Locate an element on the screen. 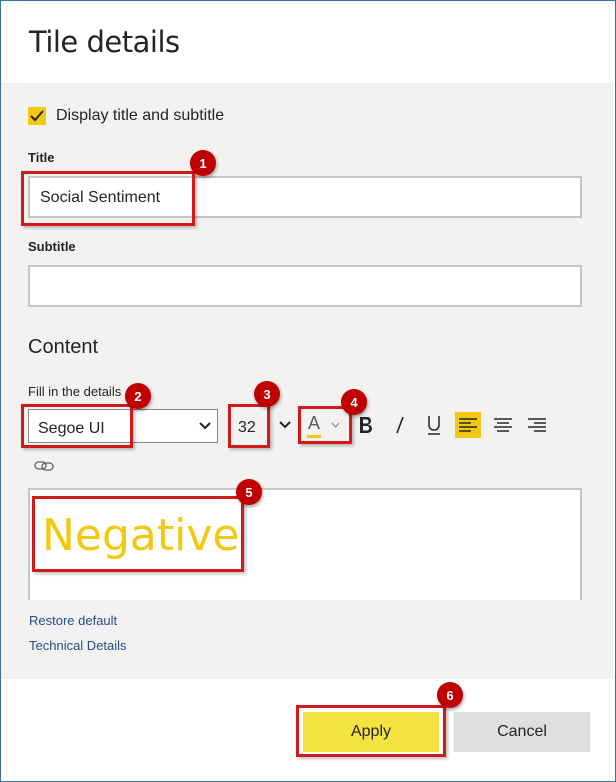  dialog-header: Tile details is located at coordinates (307, 42).